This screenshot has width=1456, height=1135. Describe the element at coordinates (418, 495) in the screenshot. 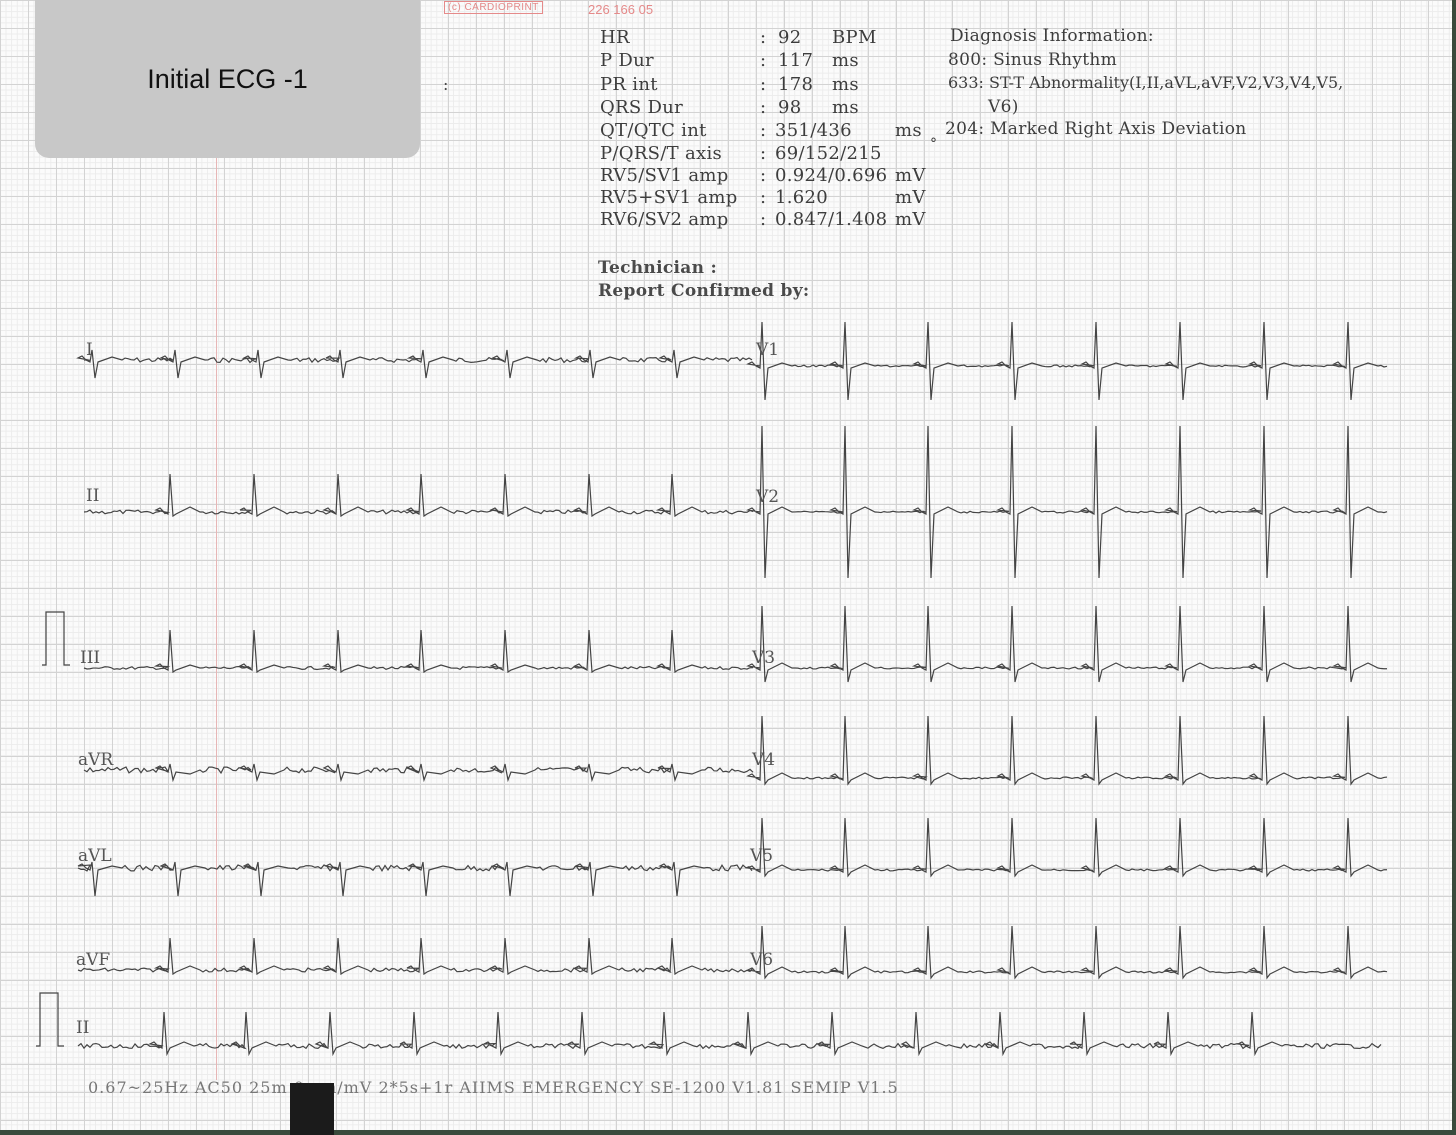

I see `lead-II-trace` at that location.